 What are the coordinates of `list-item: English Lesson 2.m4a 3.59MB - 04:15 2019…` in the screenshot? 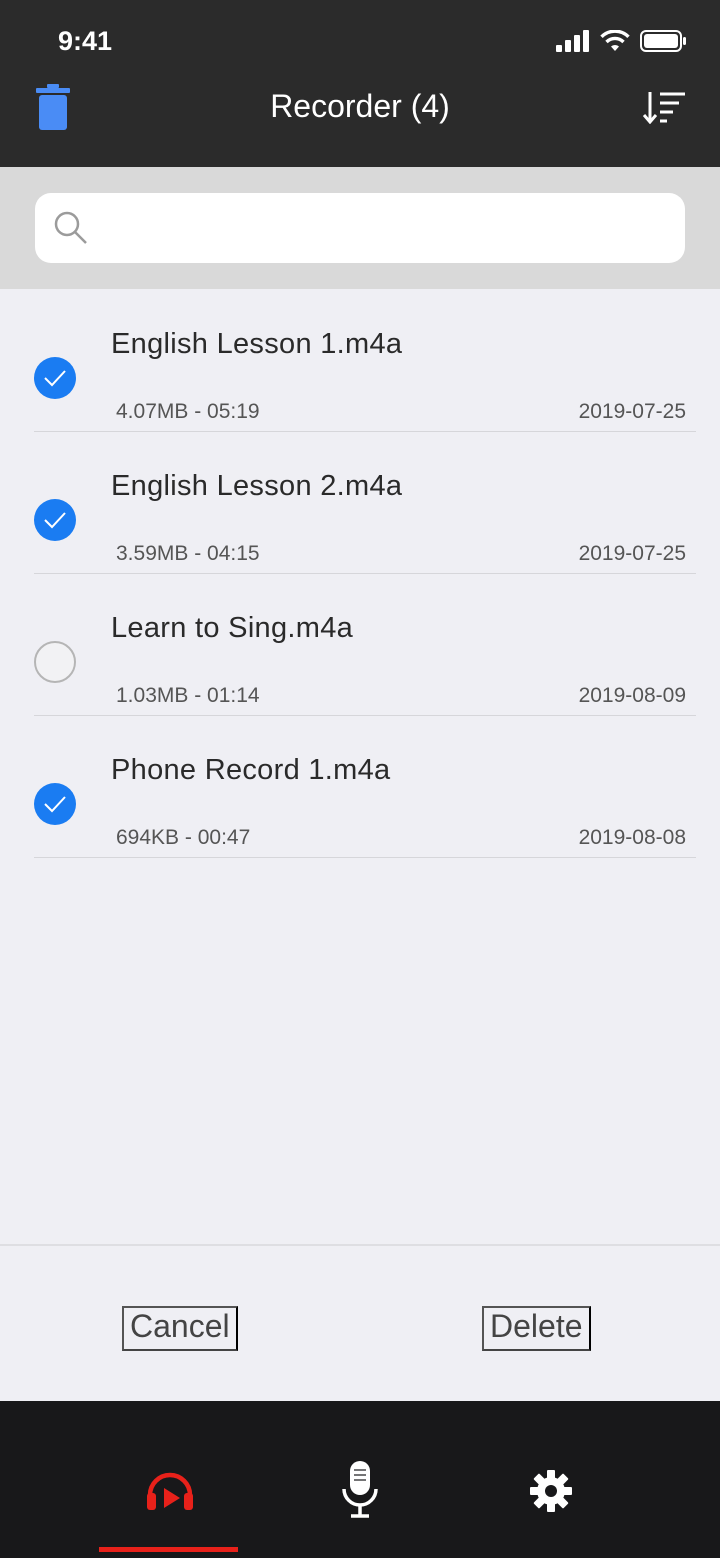 It's located at (365, 503).